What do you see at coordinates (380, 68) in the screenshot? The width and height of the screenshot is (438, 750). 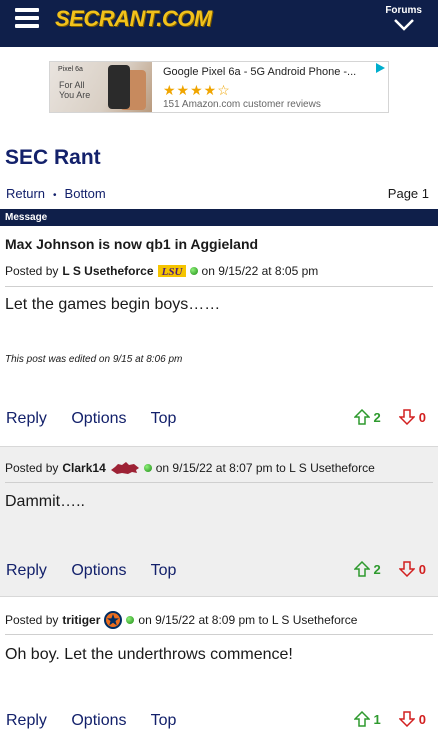 I see `adchoices-icon` at bounding box center [380, 68].